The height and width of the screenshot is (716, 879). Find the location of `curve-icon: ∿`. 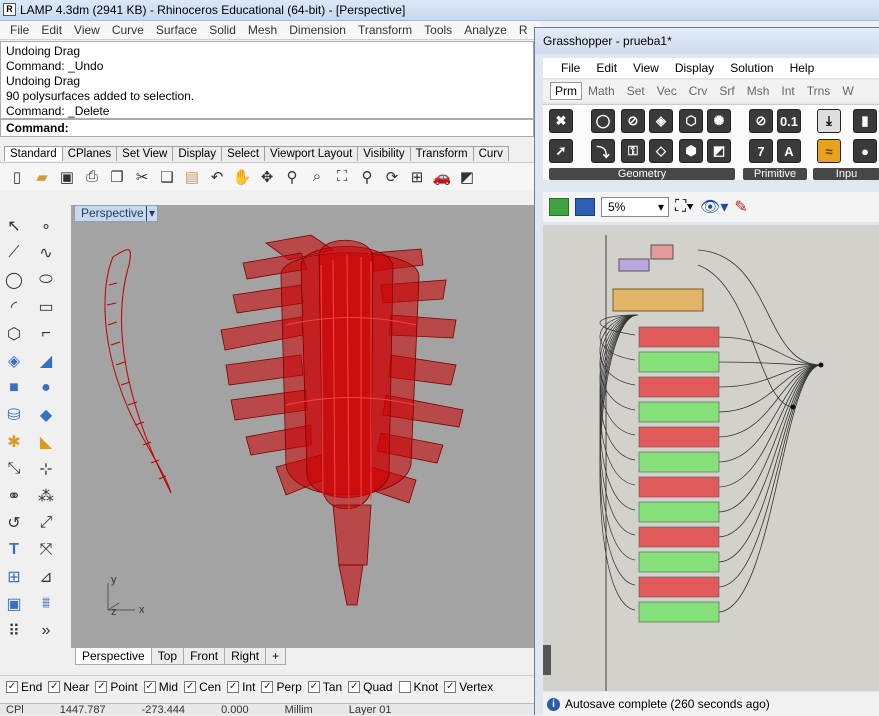

curve-icon: ∿ is located at coordinates (46, 253).